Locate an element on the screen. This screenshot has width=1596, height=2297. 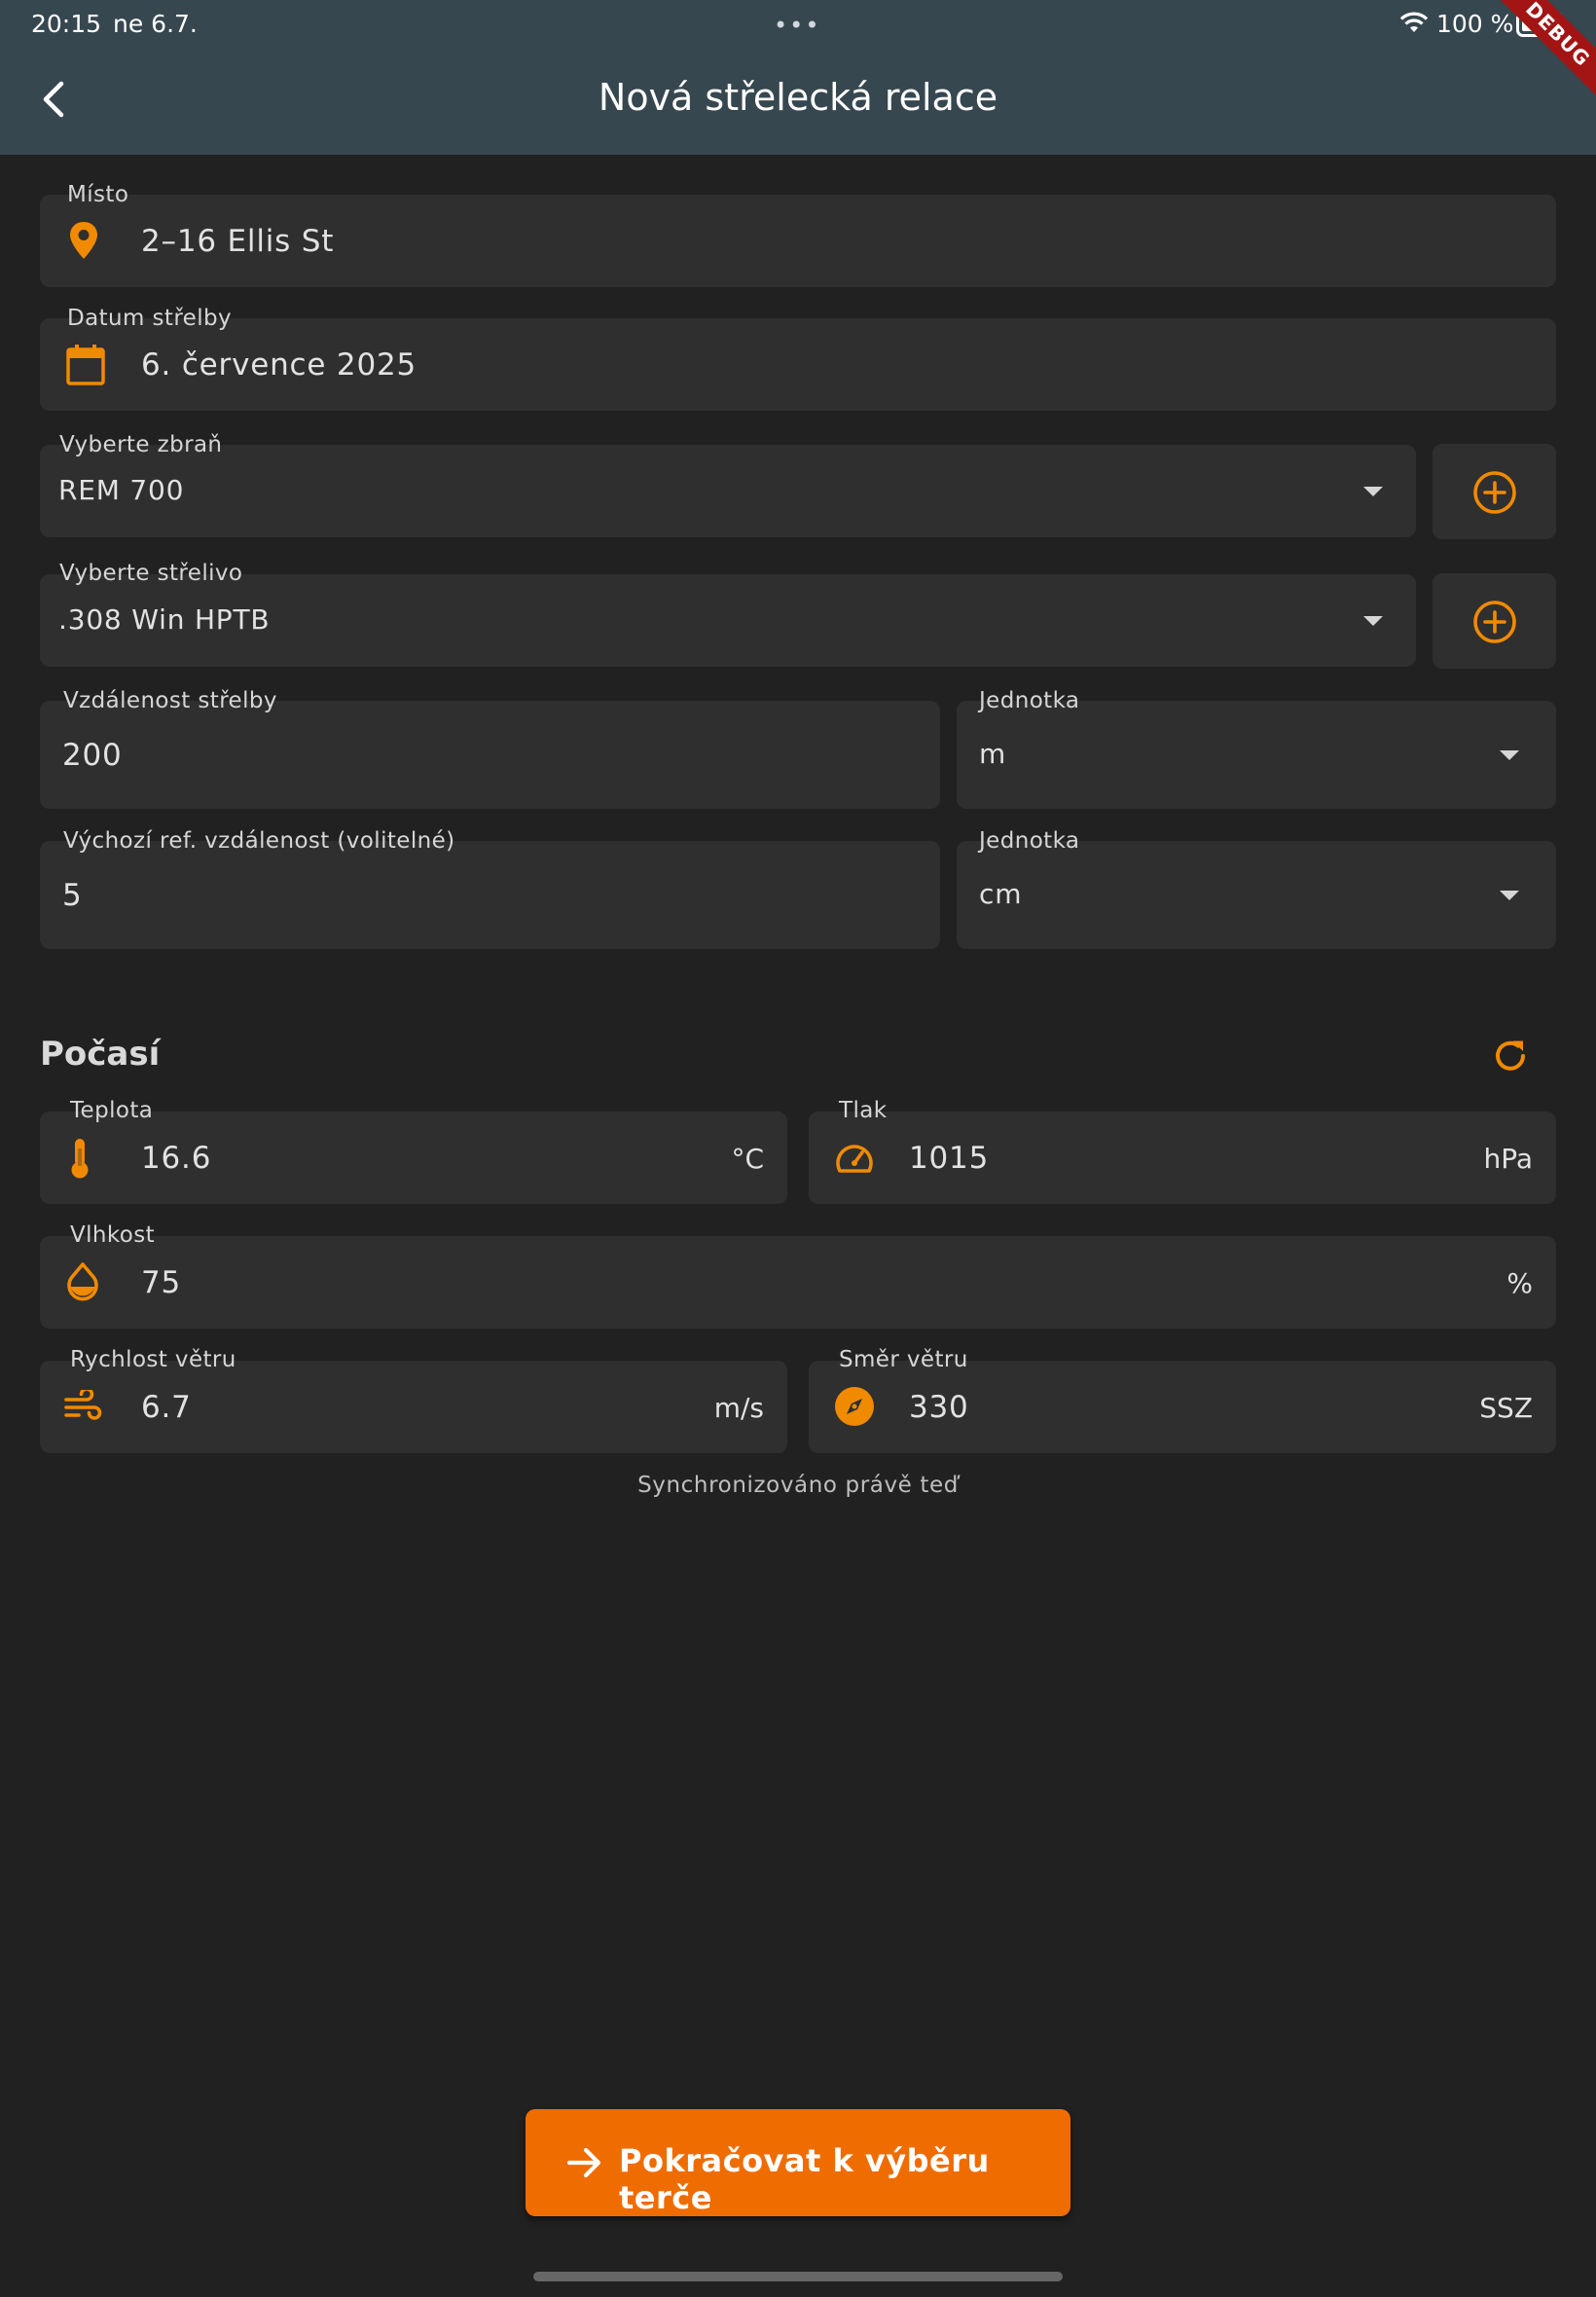
add-weapon-button is located at coordinates (1494, 491).